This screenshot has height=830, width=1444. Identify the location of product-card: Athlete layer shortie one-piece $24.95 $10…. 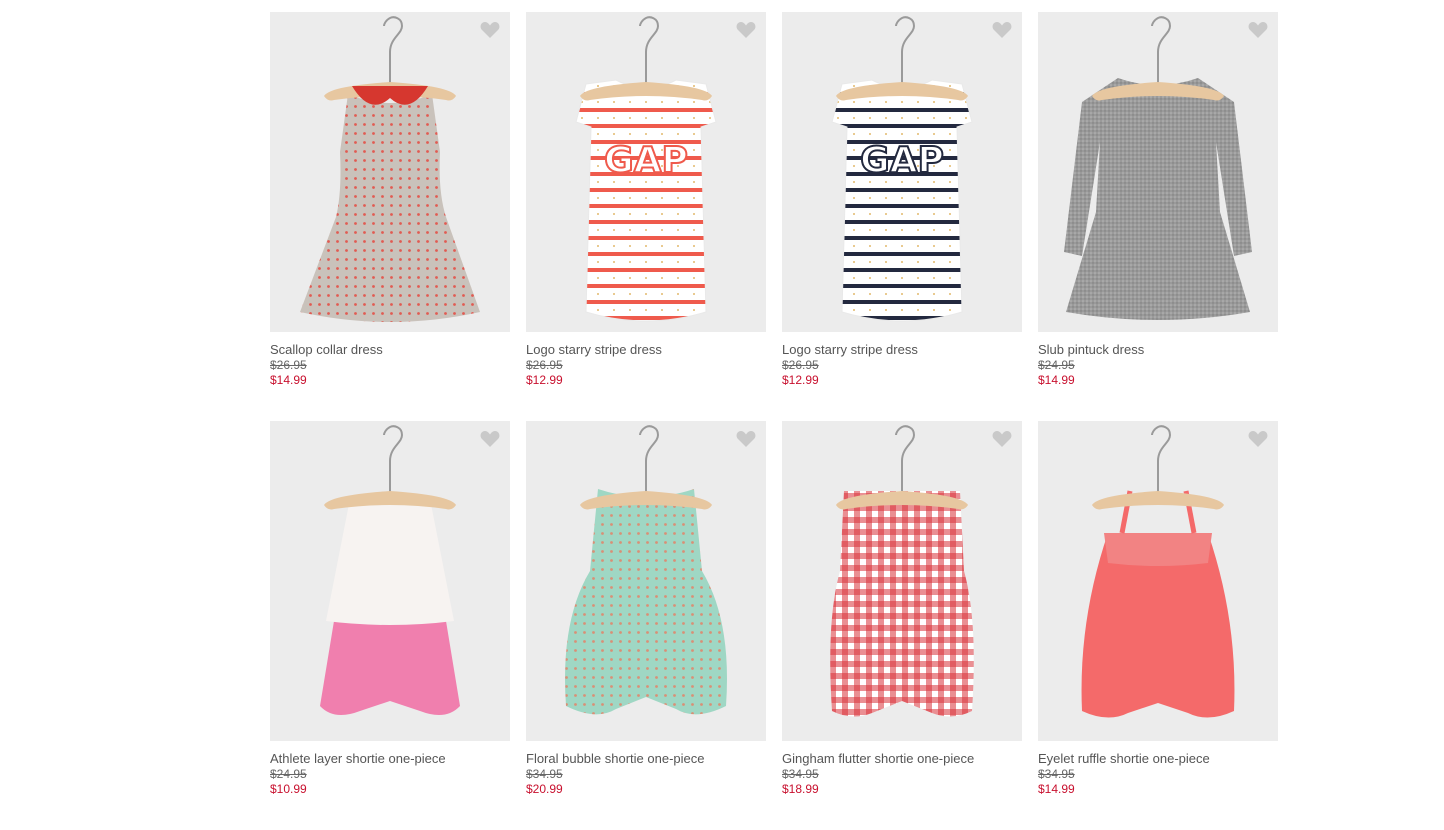
(390, 625).